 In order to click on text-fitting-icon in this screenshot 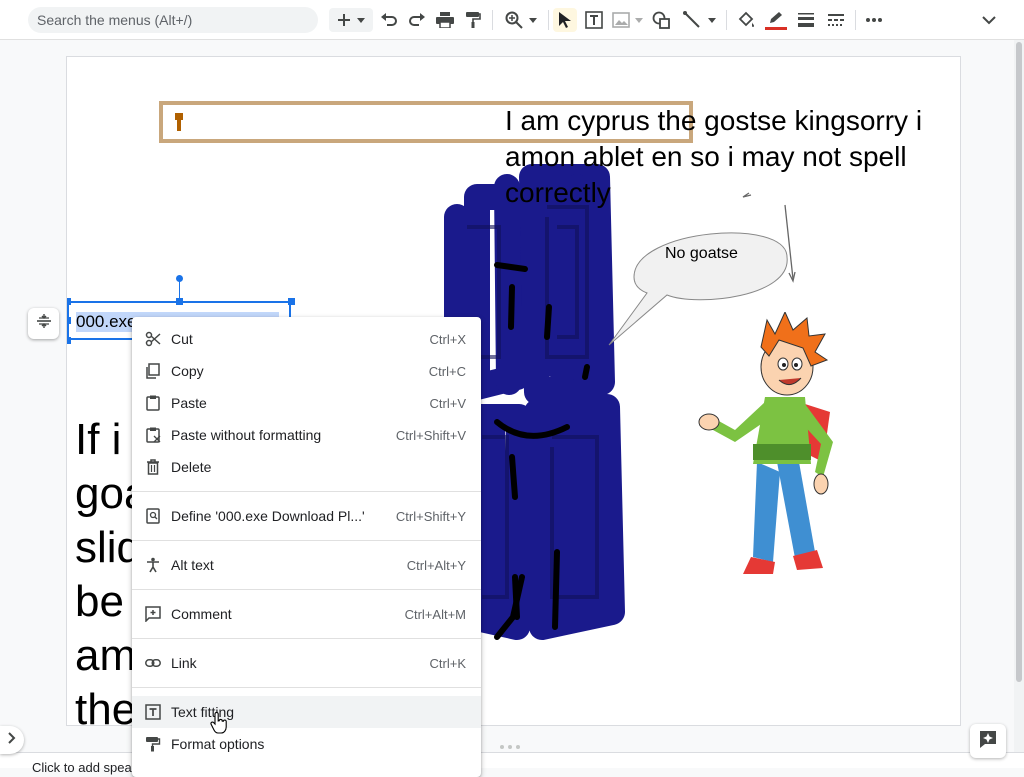, I will do `click(153, 712)`.